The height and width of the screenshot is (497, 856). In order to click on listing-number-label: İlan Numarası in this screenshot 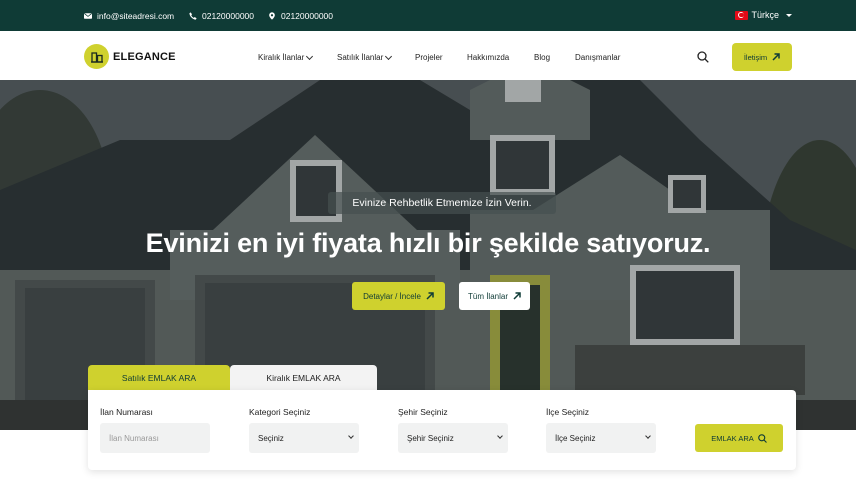, I will do `click(126, 412)`.